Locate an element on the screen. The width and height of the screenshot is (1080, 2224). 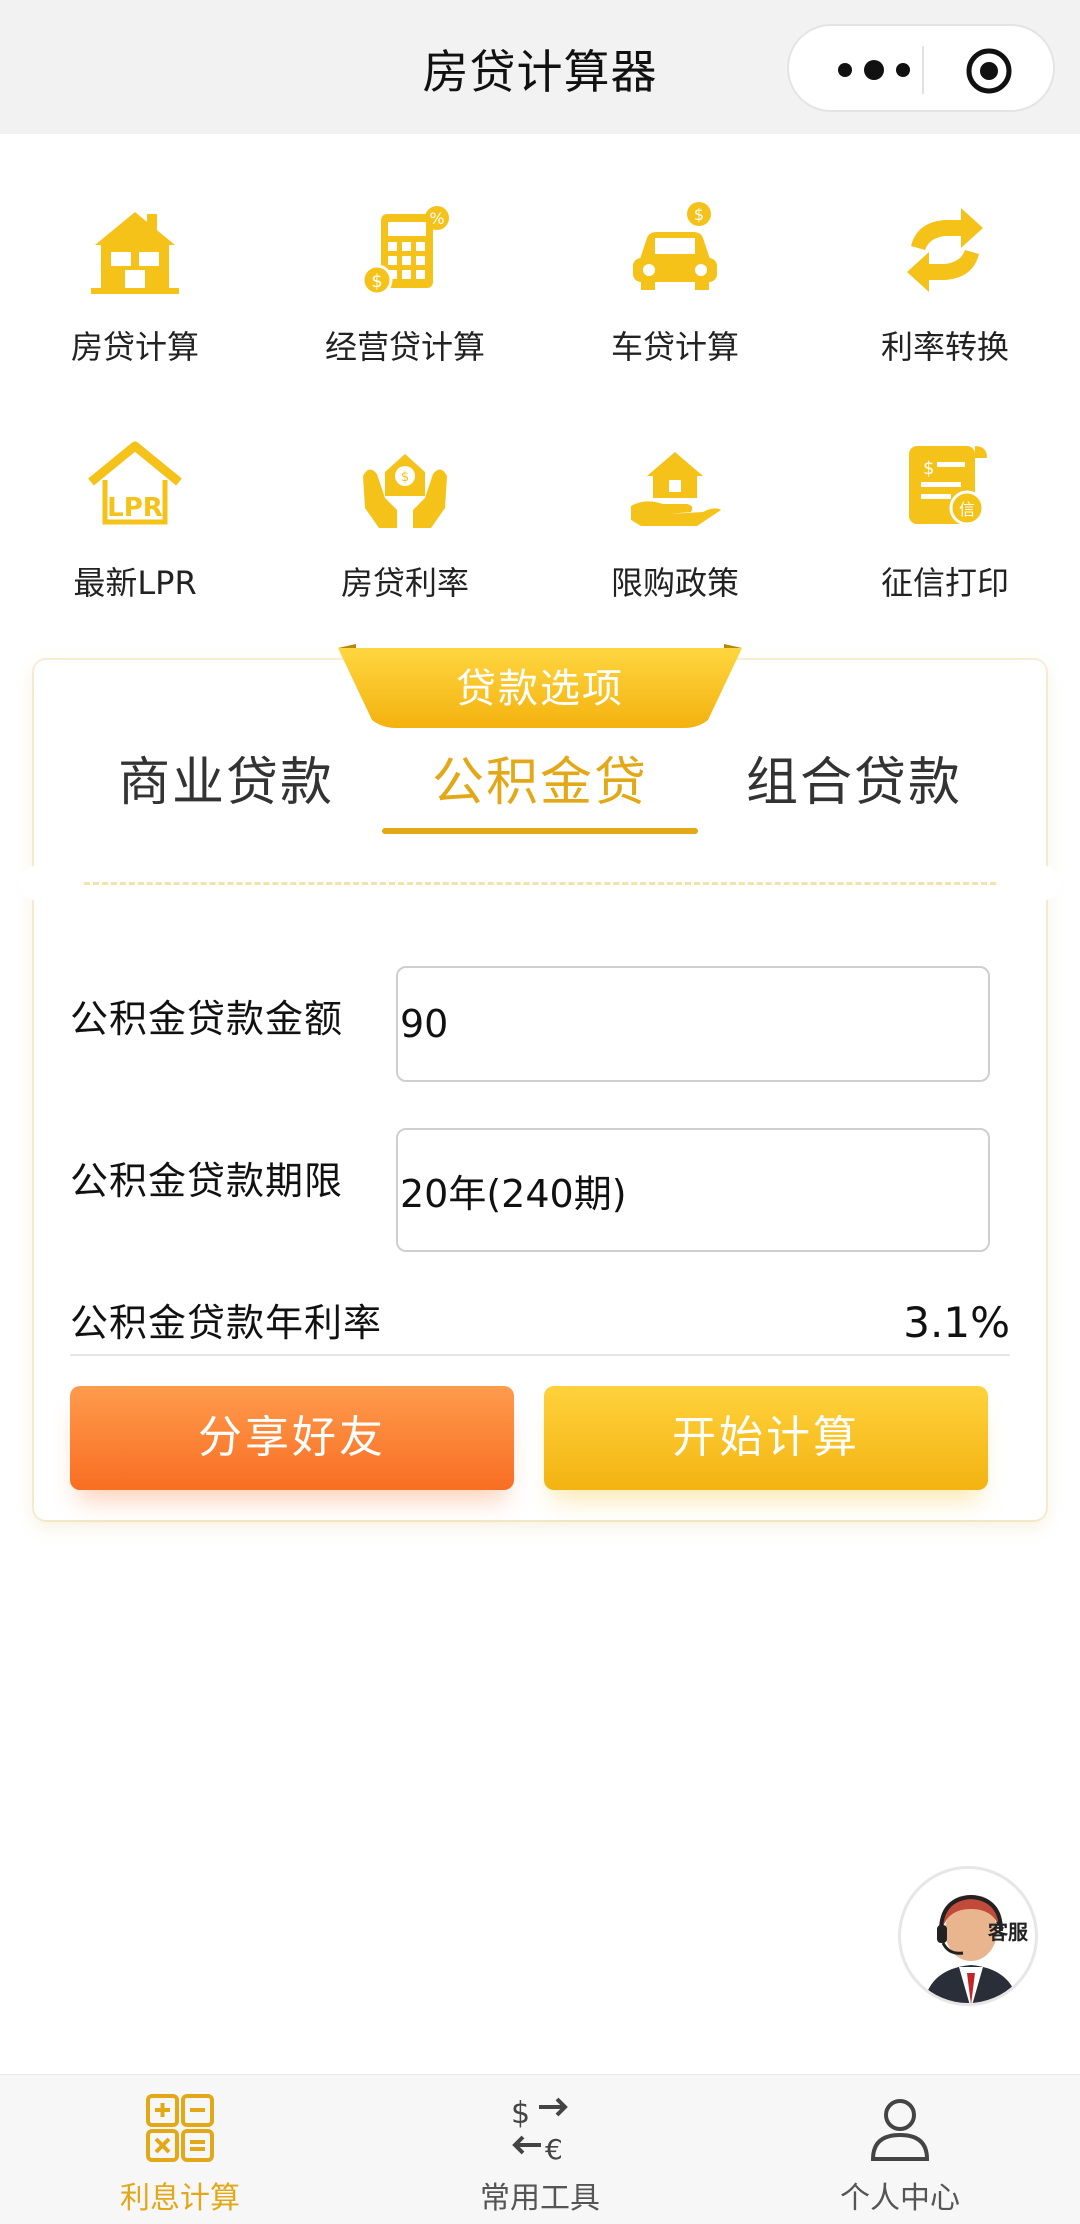
loan-term-label: 公积金贷款期限 is located at coordinates (207, 1181).